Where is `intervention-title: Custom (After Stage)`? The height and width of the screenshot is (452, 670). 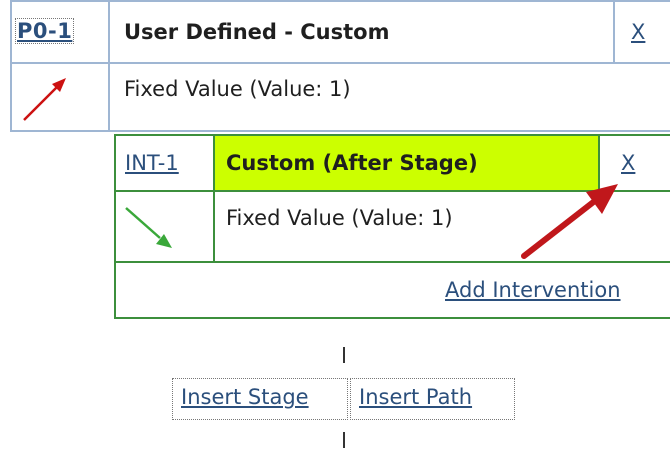
intervention-title: Custom (After Stage) is located at coordinates (352, 163).